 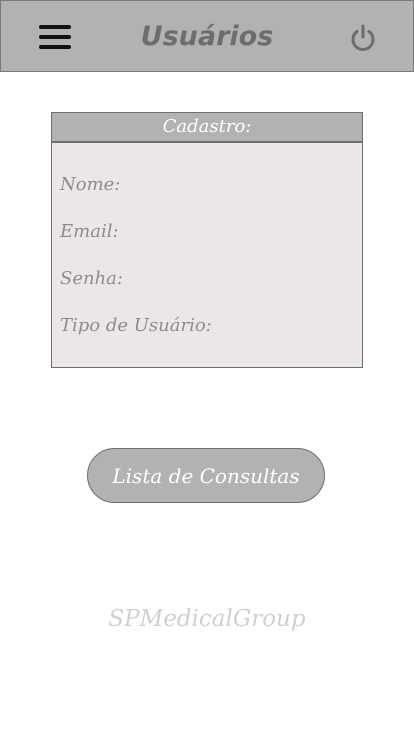 What do you see at coordinates (206, 475) in the screenshot?
I see `consultas-list-button: Lista de Consultas` at bounding box center [206, 475].